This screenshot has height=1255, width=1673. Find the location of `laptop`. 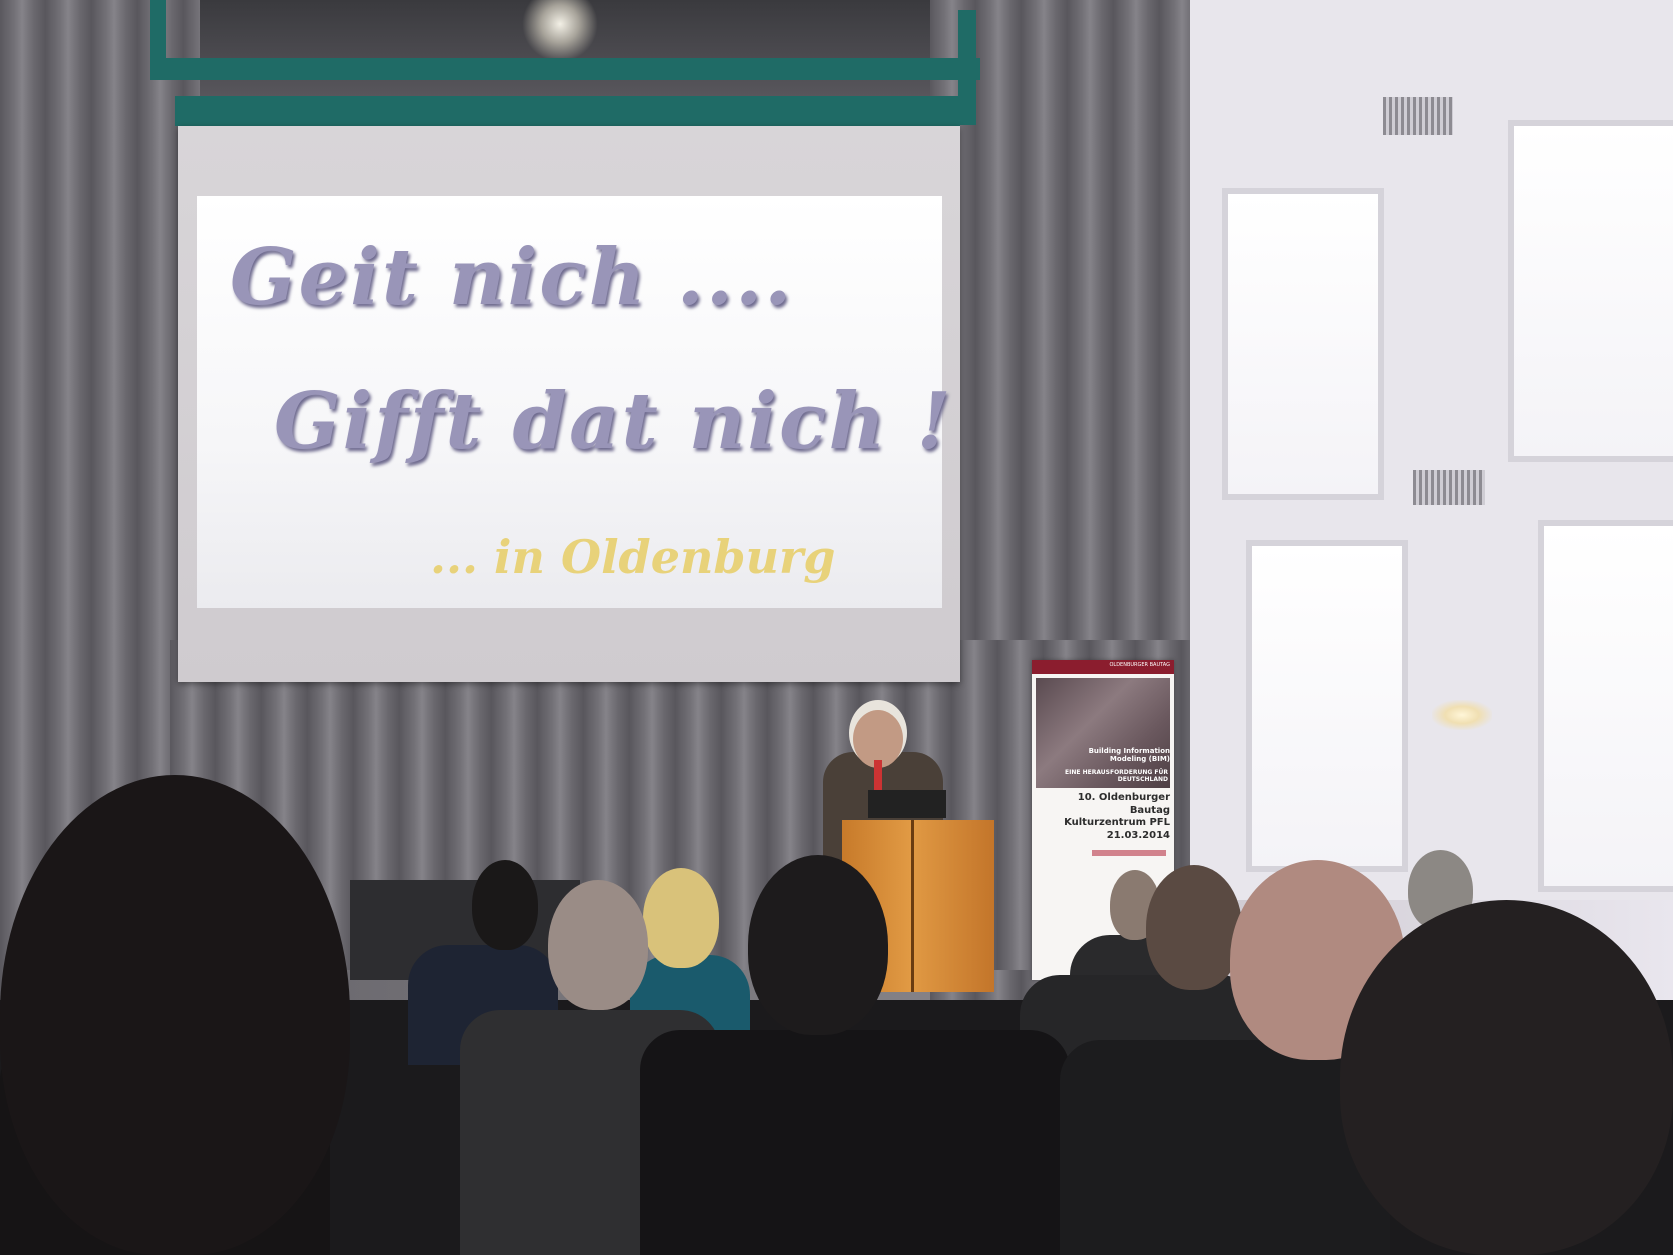

laptop is located at coordinates (907, 804).